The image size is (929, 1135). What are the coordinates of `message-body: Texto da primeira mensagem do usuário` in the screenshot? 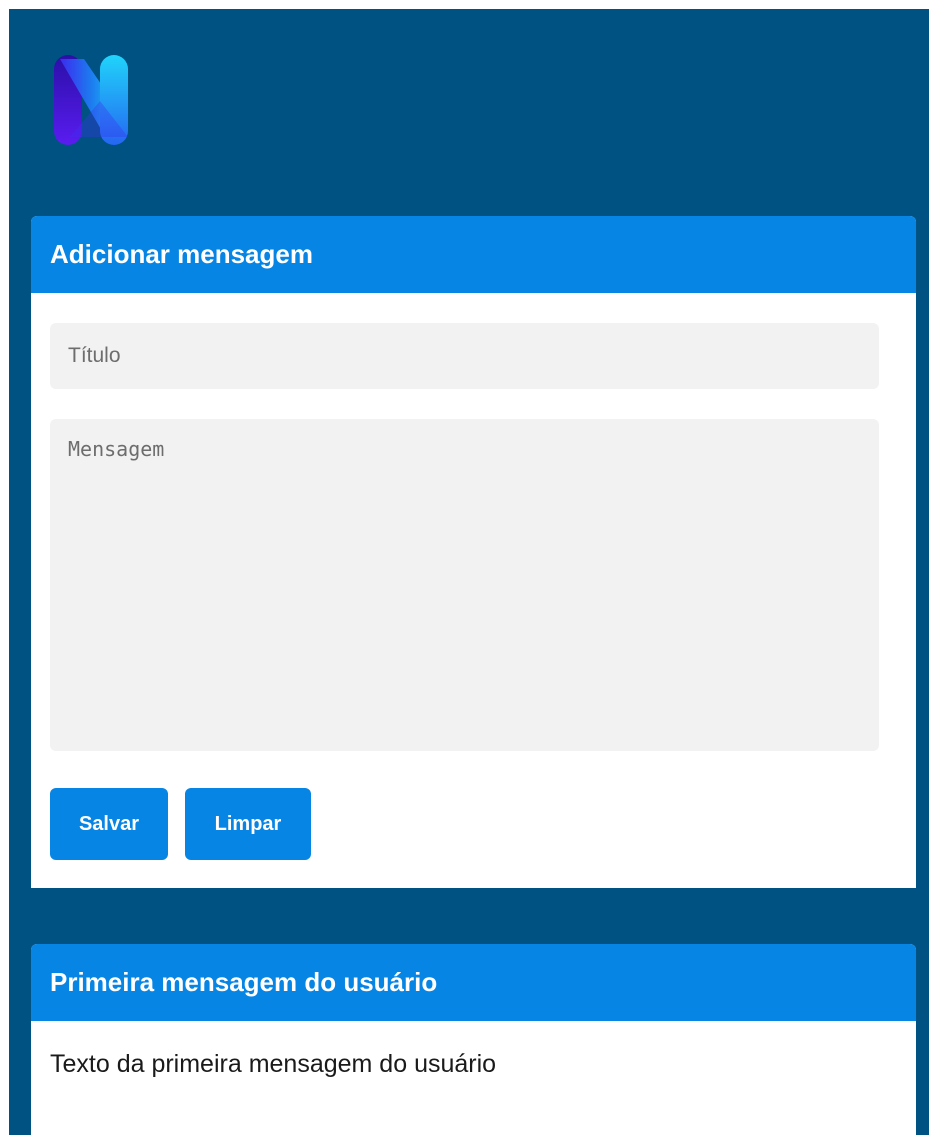 It's located at (273, 1064).